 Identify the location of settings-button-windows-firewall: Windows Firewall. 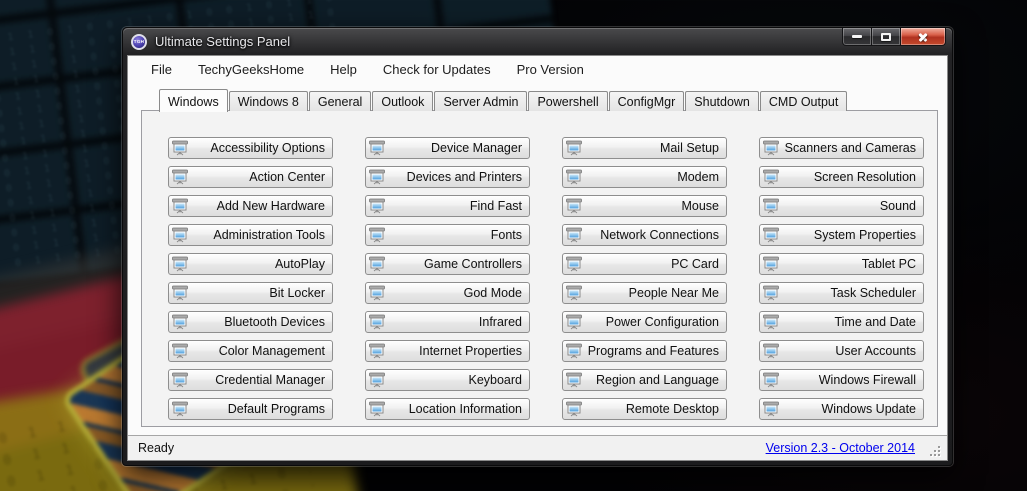
(841, 380).